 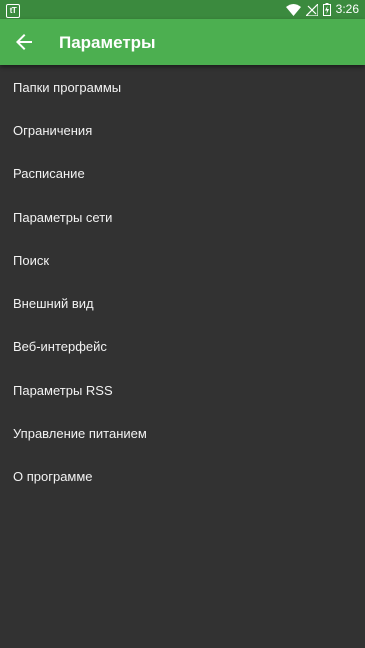 What do you see at coordinates (347, 9) in the screenshot?
I see `status-time: 3:26` at bounding box center [347, 9].